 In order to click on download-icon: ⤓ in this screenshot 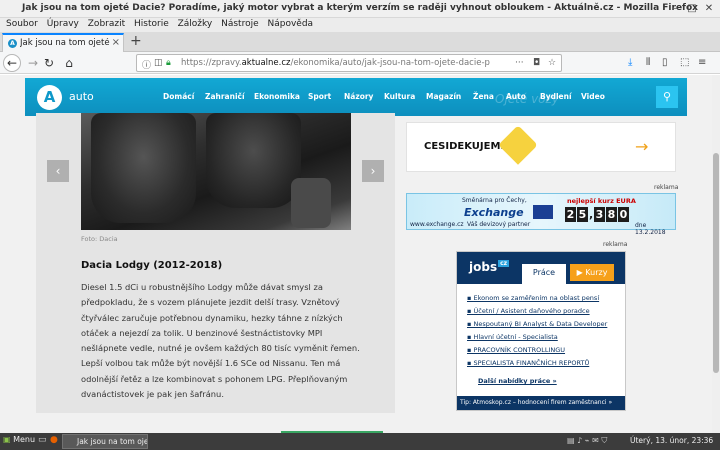, I will do `click(630, 62)`.